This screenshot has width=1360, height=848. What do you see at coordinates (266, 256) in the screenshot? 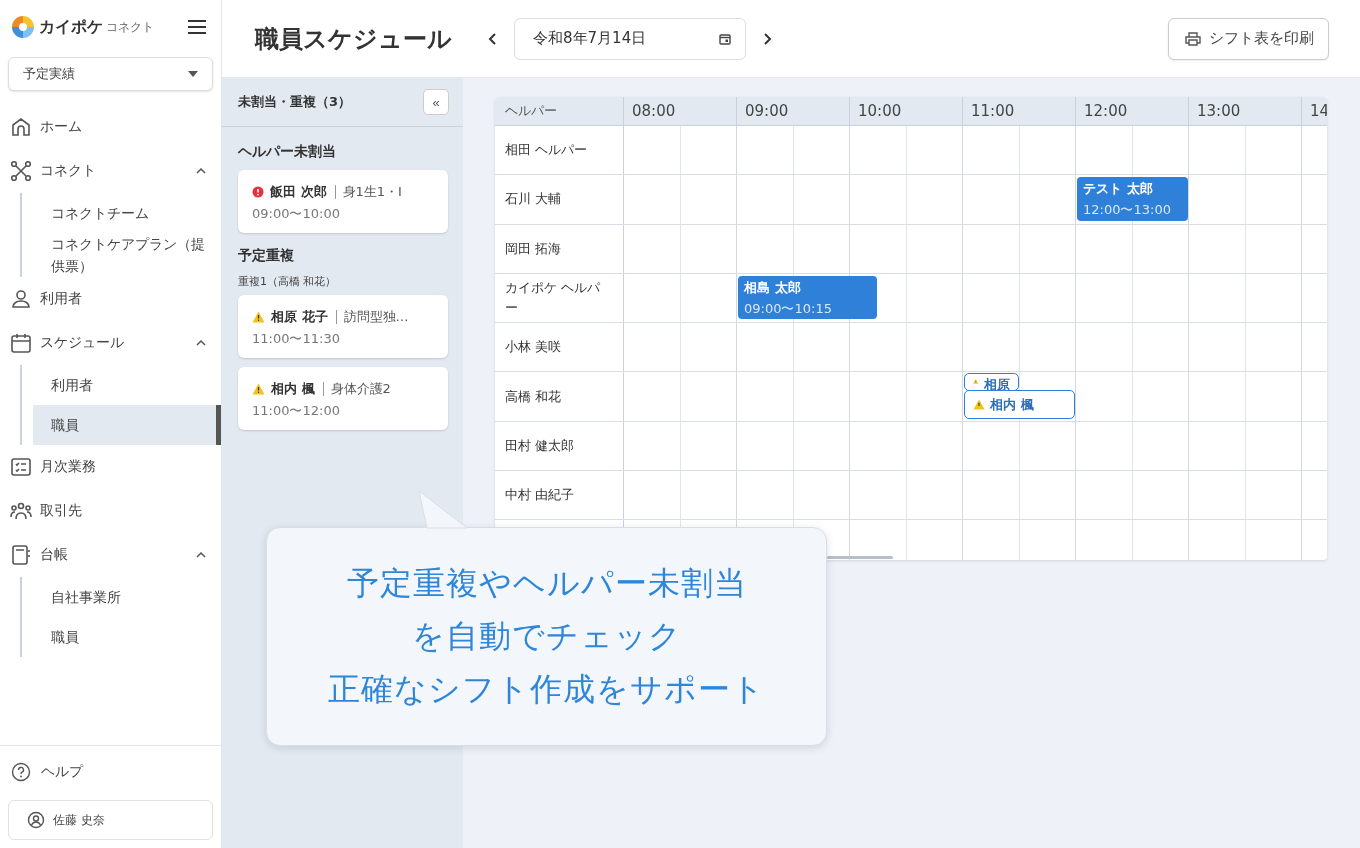
I see `section-heading: 予定重複` at bounding box center [266, 256].